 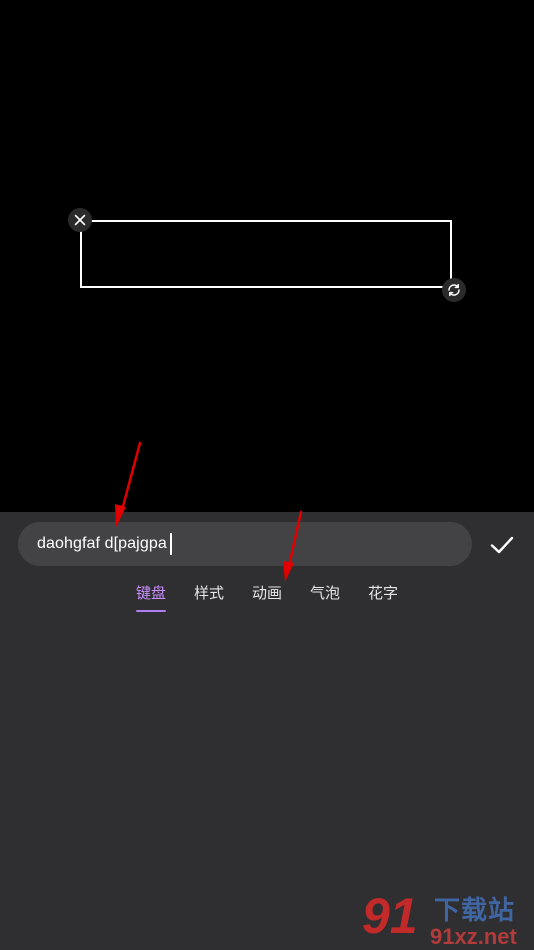 I want to click on tab-bubble: 气泡, so click(x=325, y=596).